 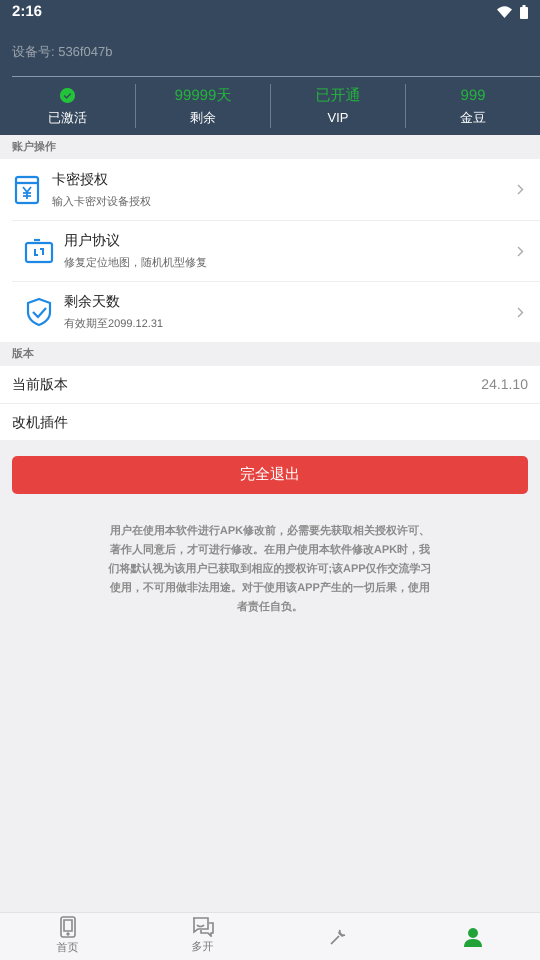 What do you see at coordinates (270, 421) in the screenshot?
I see `settings-row: 改机插件` at bounding box center [270, 421].